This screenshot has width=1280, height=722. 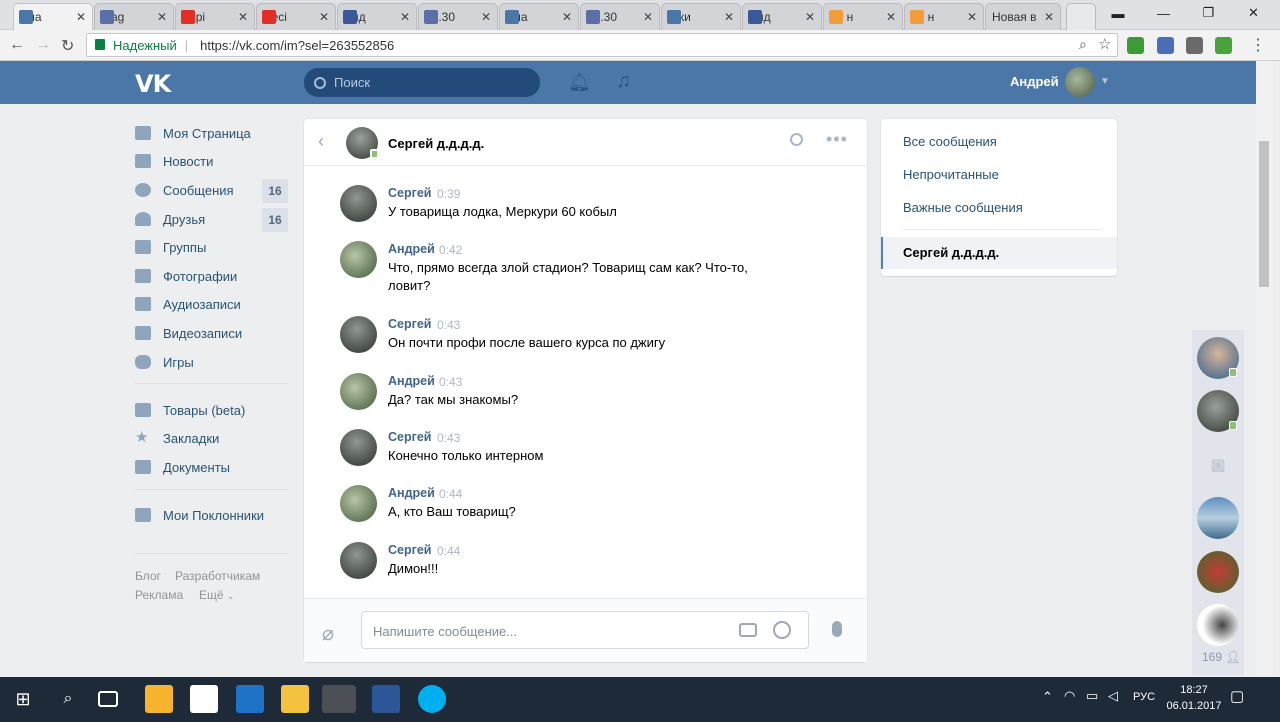 I want to click on peer-name: Сергей д.д.д.д., so click(x=436, y=143).